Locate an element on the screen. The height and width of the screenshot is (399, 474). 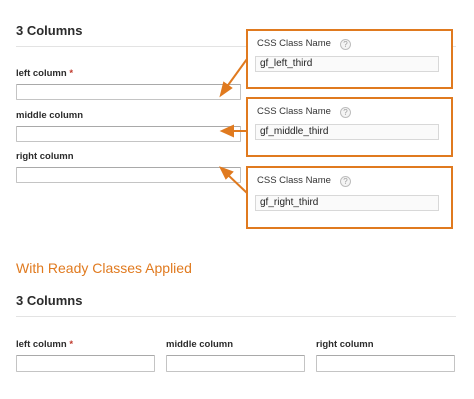
arrow-line-right is located at coordinates (237, 183).